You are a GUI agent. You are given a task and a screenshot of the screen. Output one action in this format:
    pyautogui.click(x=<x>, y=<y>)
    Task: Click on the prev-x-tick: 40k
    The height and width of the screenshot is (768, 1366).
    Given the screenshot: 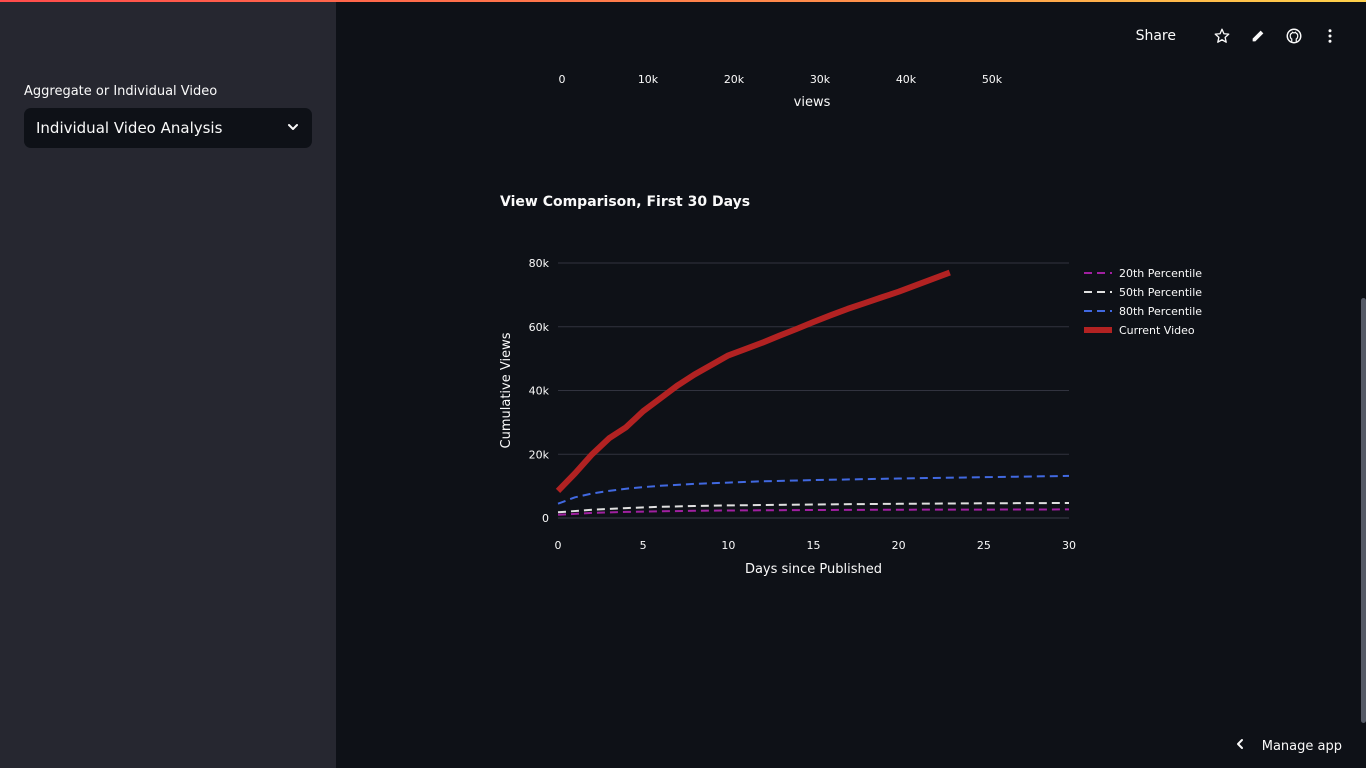 What is the action you would take?
    pyautogui.click(x=906, y=79)
    